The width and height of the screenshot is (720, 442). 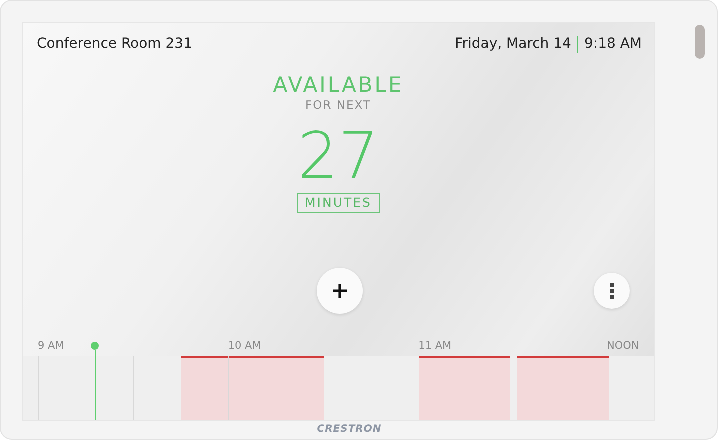 I want to click on hour-label: 10 AM, so click(x=245, y=346).